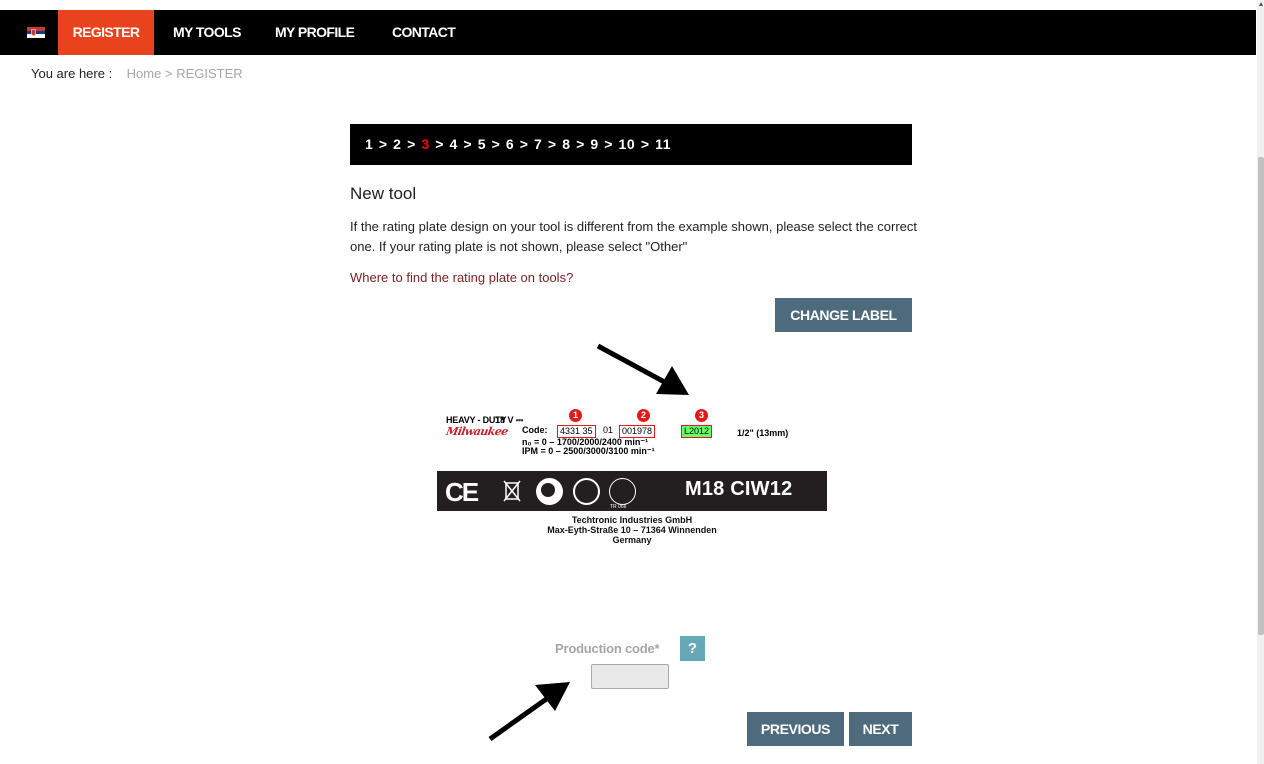 The width and height of the screenshot is (1264, 764). I want to click on tuv-mark-icon, so click(586, 491).